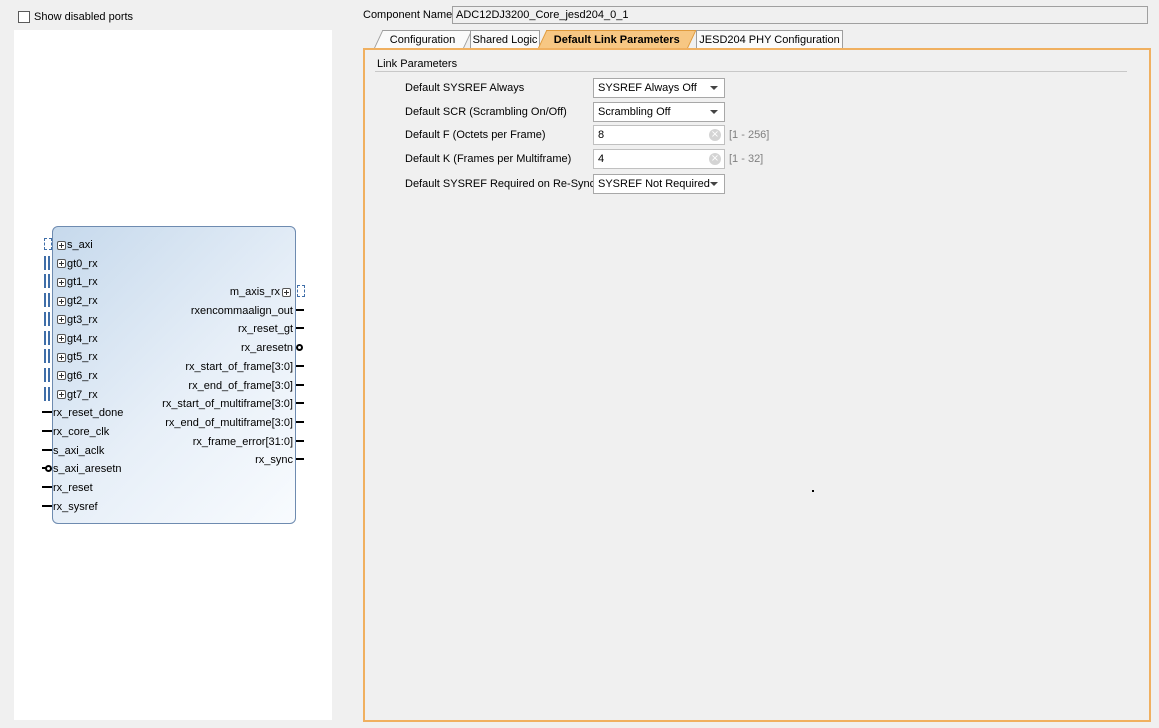 Image resolution: width=1159 pixels, height=728 pixels. I want to click on show-disabled-ports-checkbox, so click(24, 17).